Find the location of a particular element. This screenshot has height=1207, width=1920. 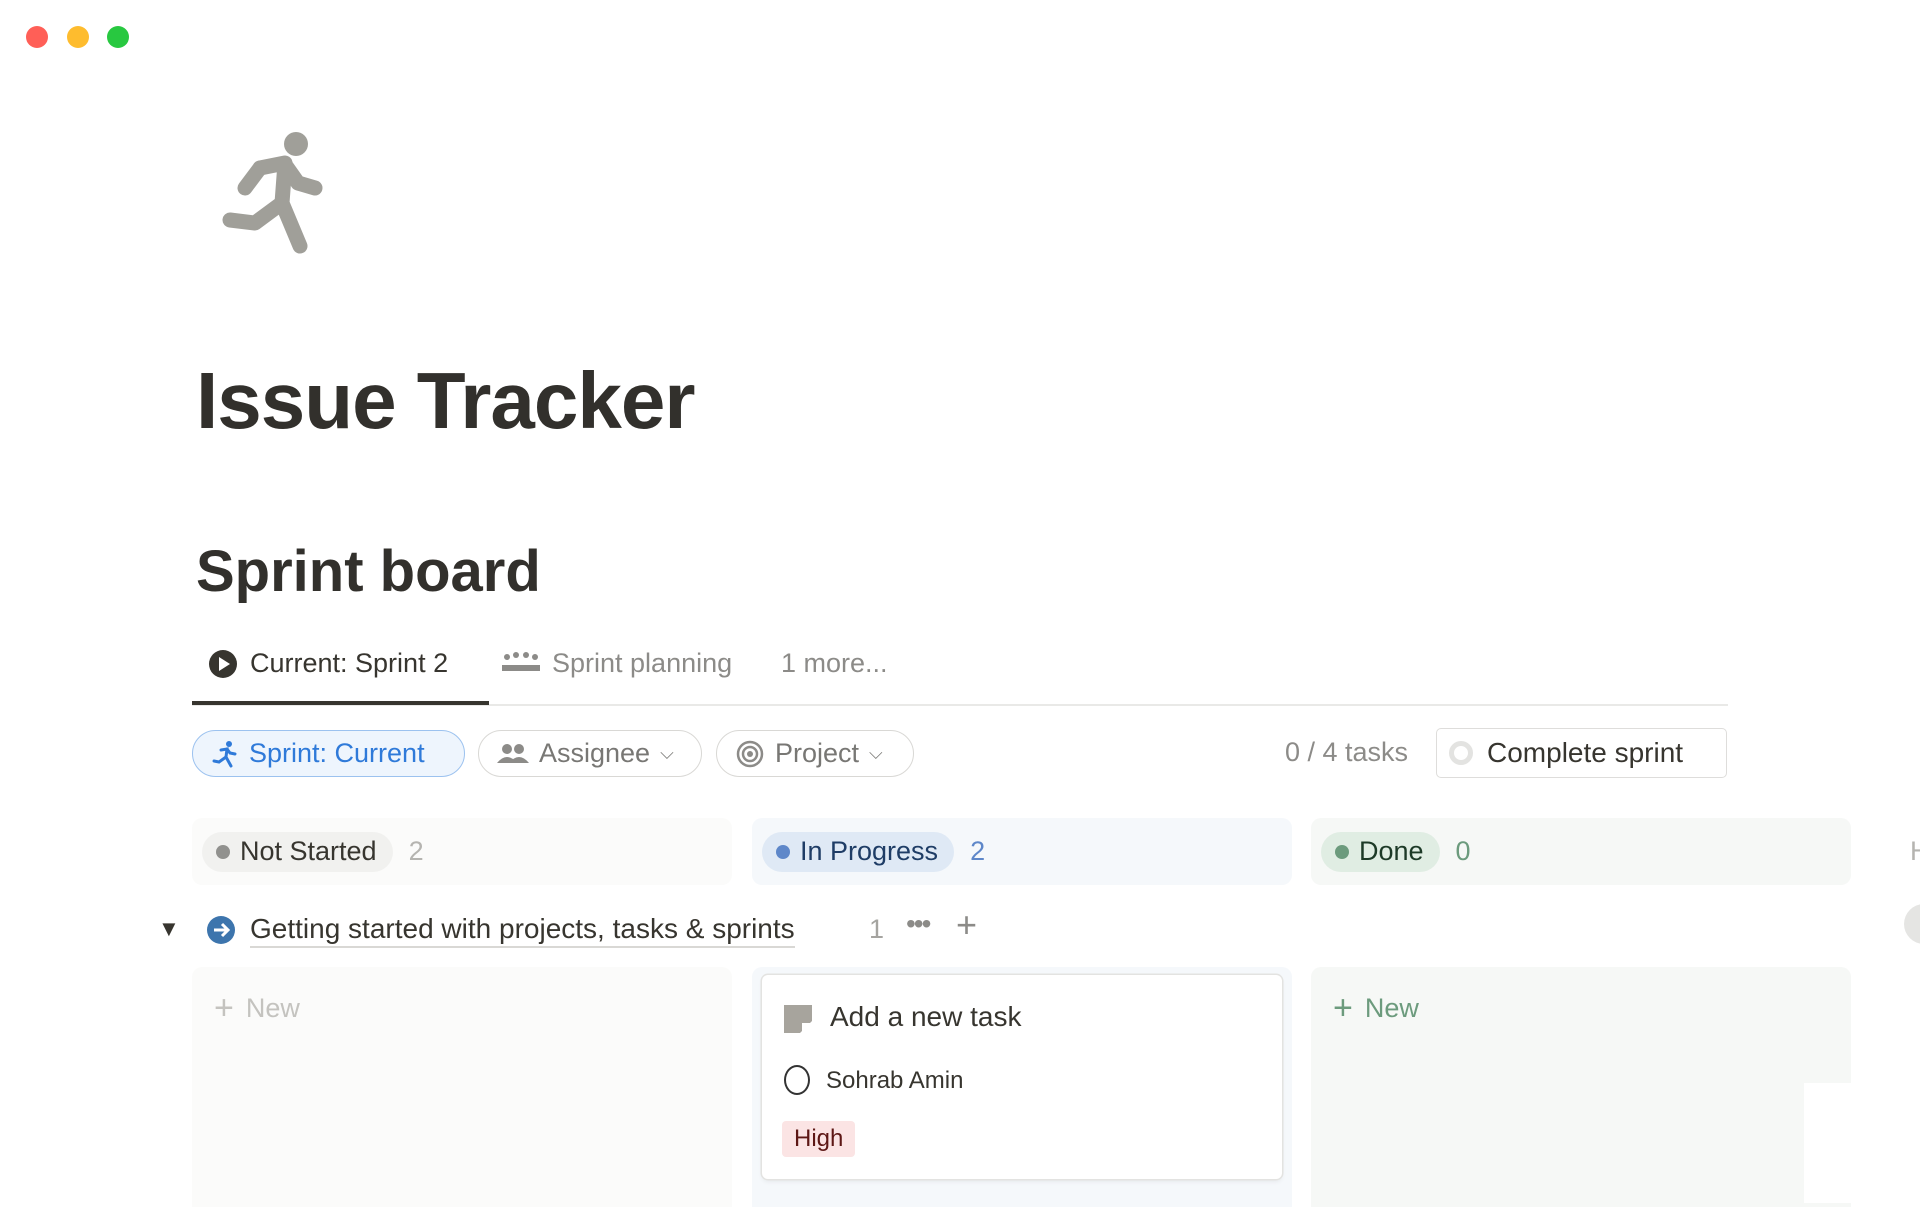

assignee-name: Sohrab Amin is located at coordinates (895, 1080).